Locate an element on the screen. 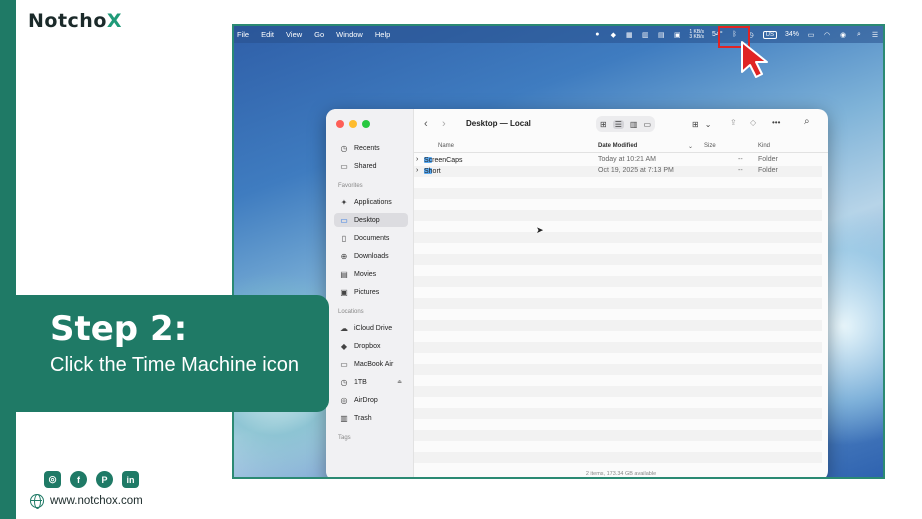  input-source: US is located at coordinates (769, 34).